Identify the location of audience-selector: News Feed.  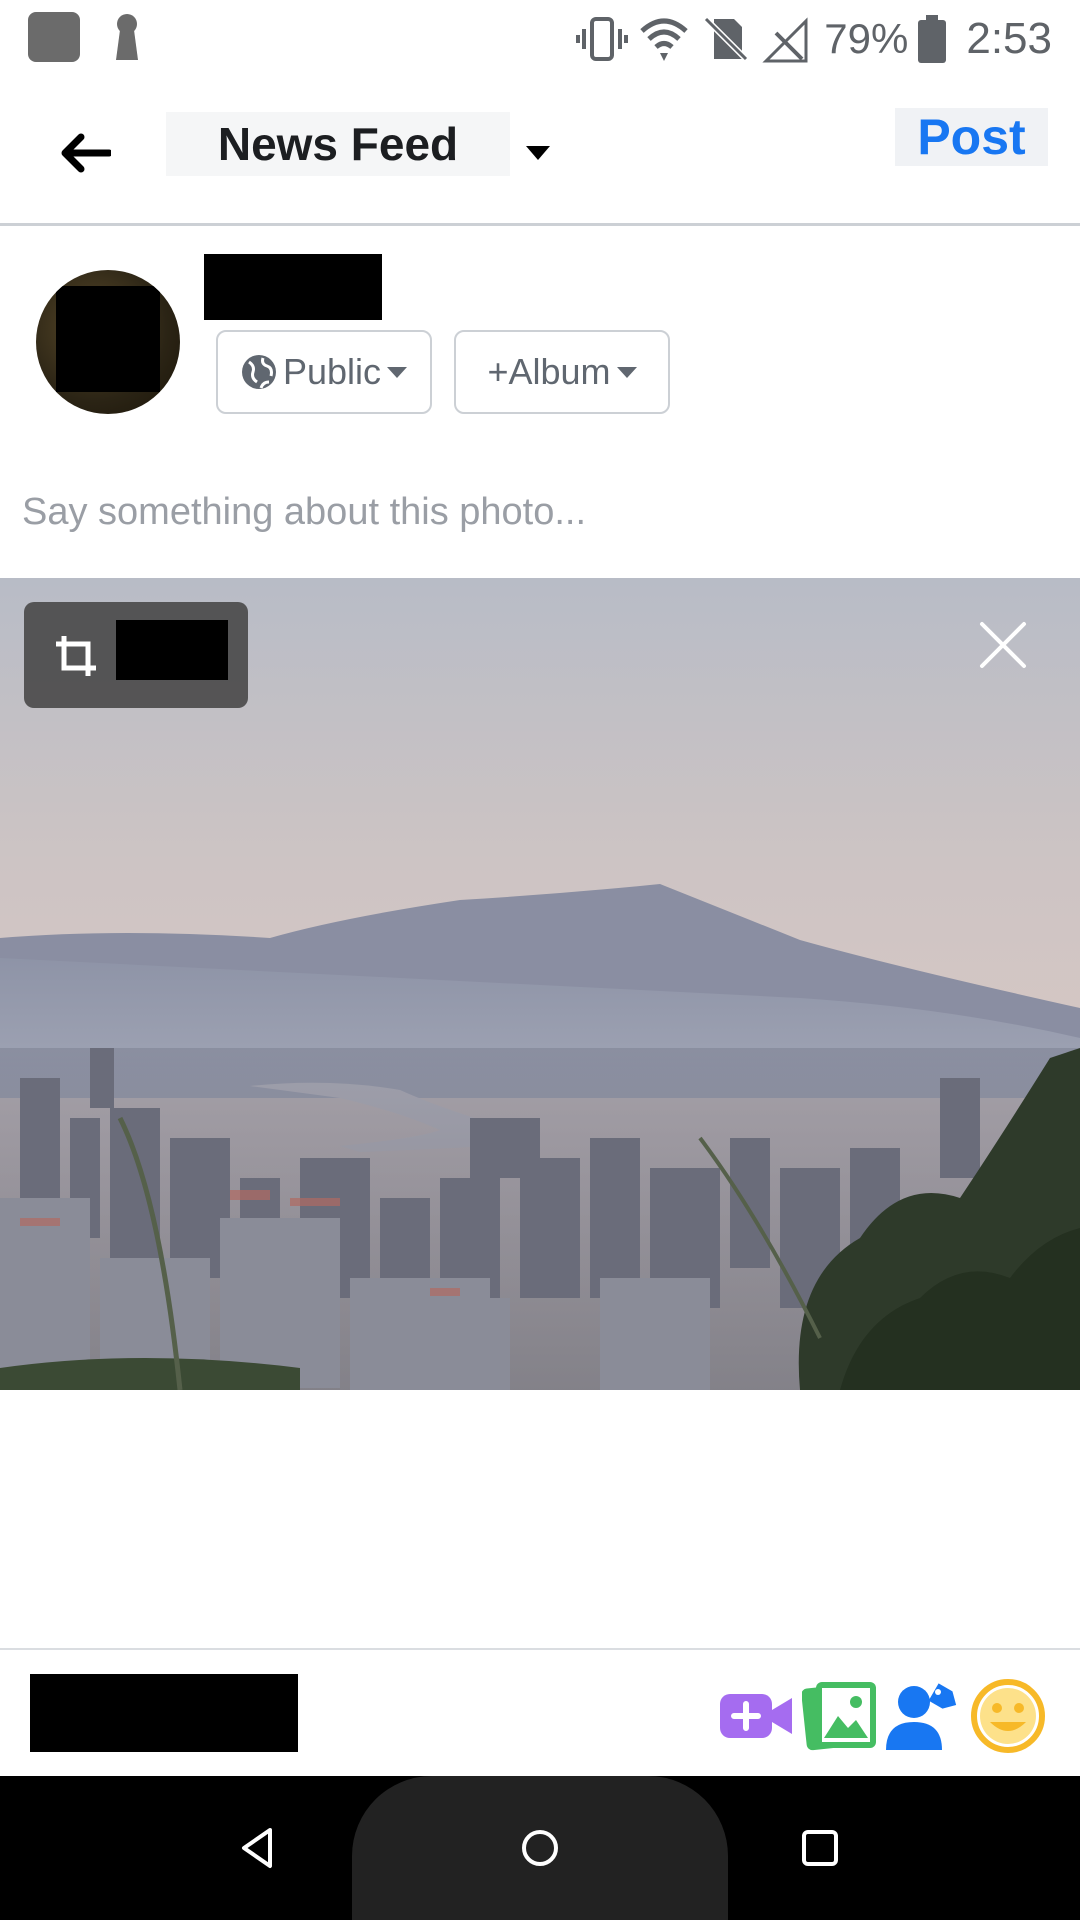
(338, 144).